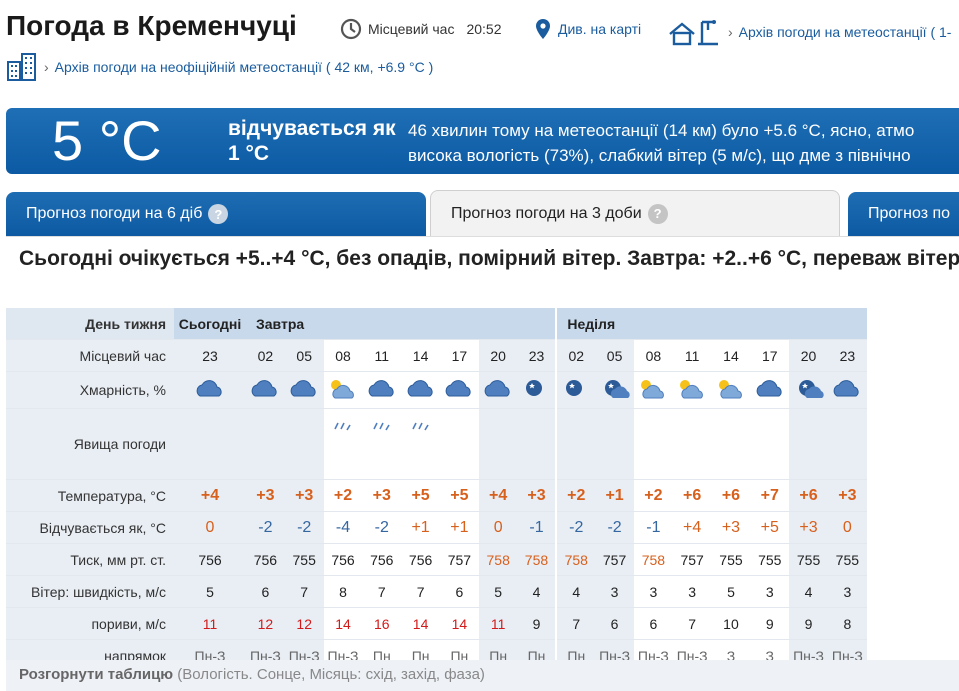 This screenshot has width=959, height=691. Describe the element at coordinates (312, 141) in the screenshot. I see `current-feels-like: відчувається як 1 °C` at that location.